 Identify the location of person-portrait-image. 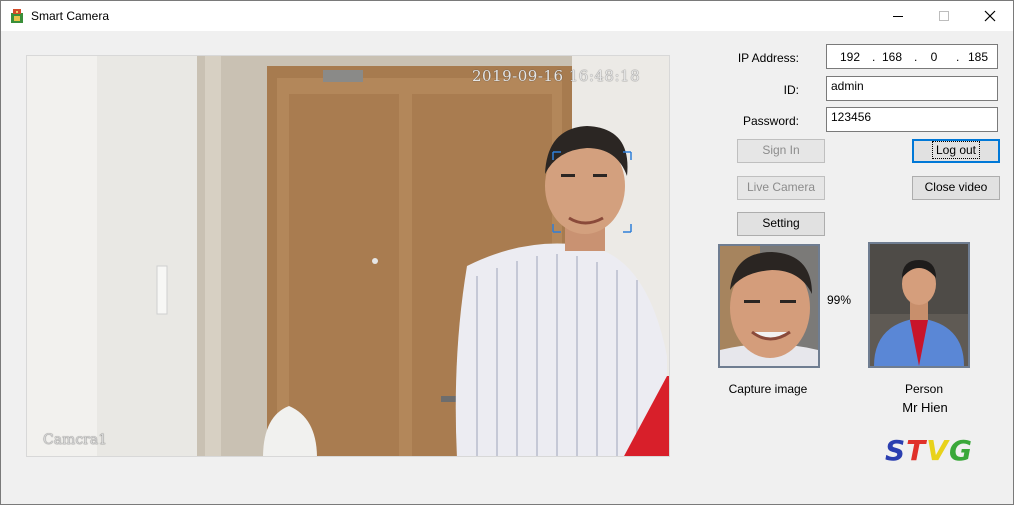
(919, 305).